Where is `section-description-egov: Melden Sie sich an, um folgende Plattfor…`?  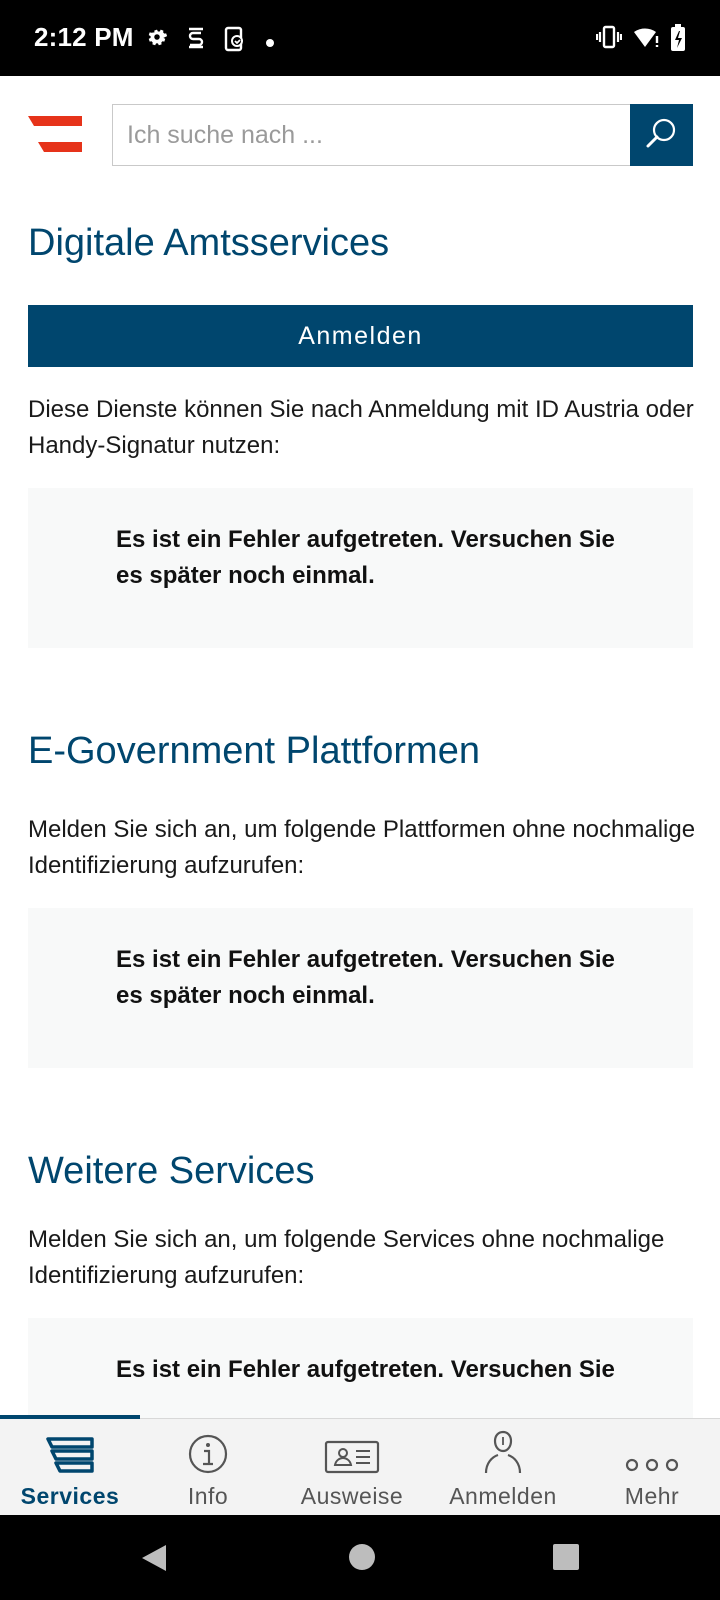
section-description-egov: Melden Sie sich an, um folgende Plattfor… is located at coordinates (362, 847).